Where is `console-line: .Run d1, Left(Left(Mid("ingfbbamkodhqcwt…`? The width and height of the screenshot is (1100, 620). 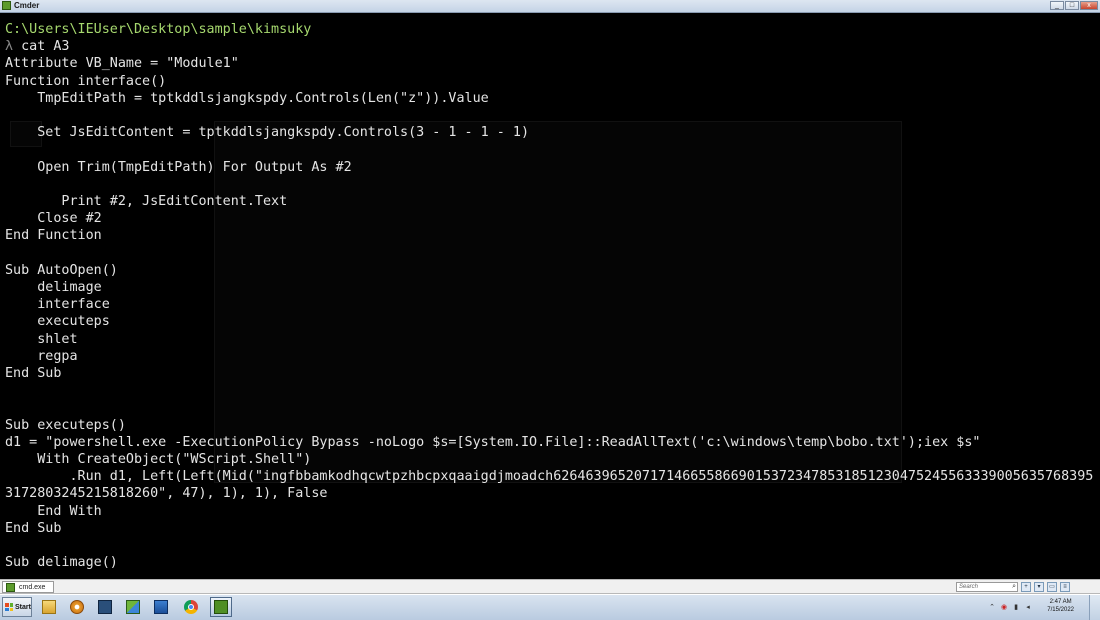 console-line: .Run d1, Left(Left(Mid("ingfbbamkodhqcwt… is located at coordinates (552, 477).